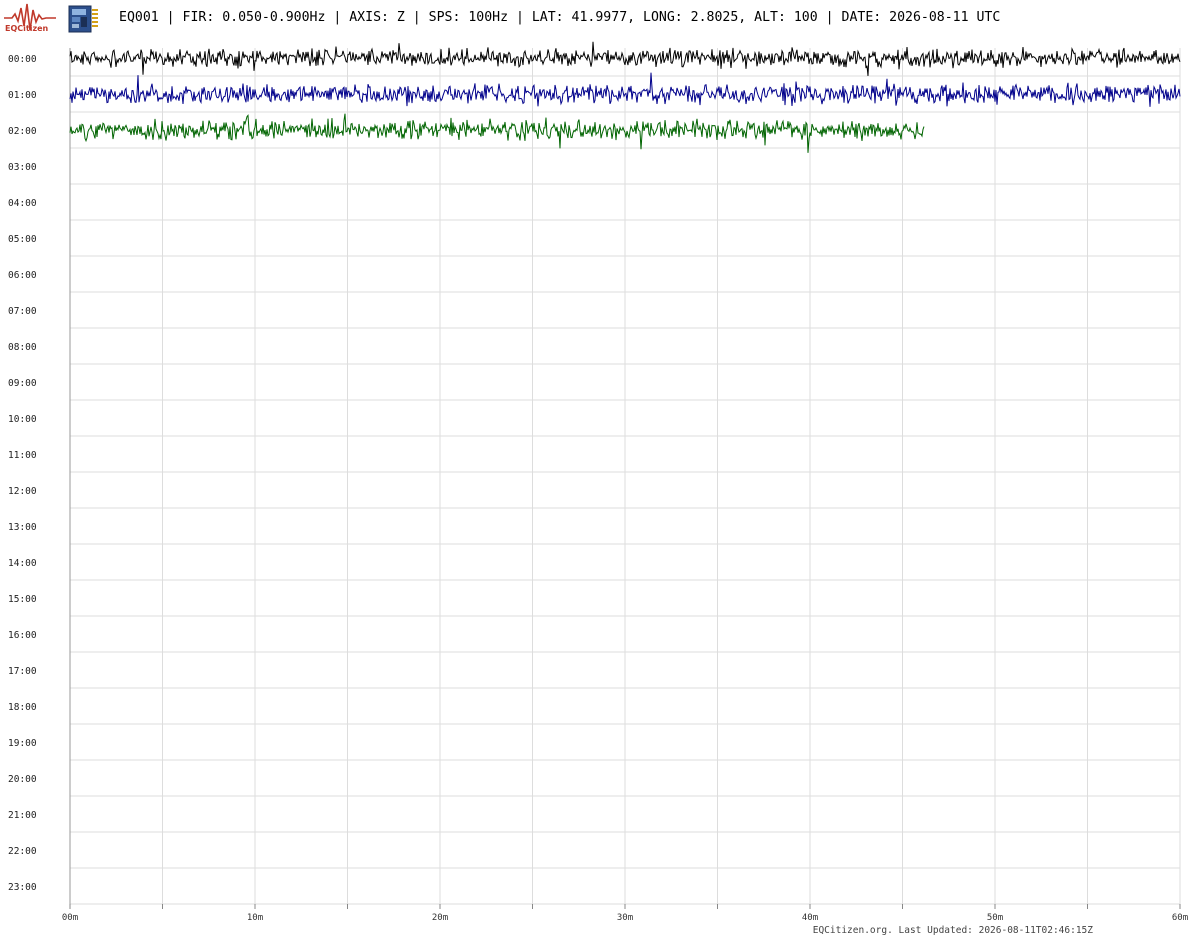 The image size is (1200, 940). I want to click on y-tick-label: 01:00, so click(22, 95).